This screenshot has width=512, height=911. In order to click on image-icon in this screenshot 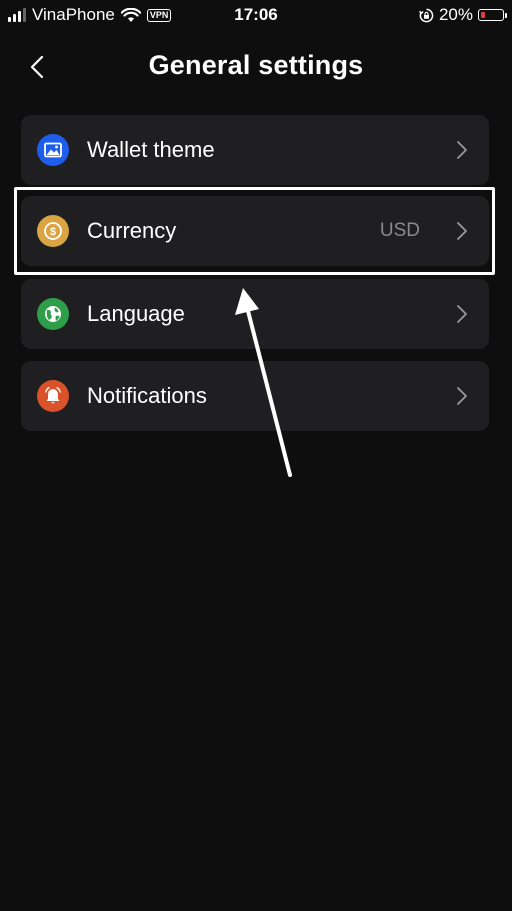, I will do `click(53, 150)`.